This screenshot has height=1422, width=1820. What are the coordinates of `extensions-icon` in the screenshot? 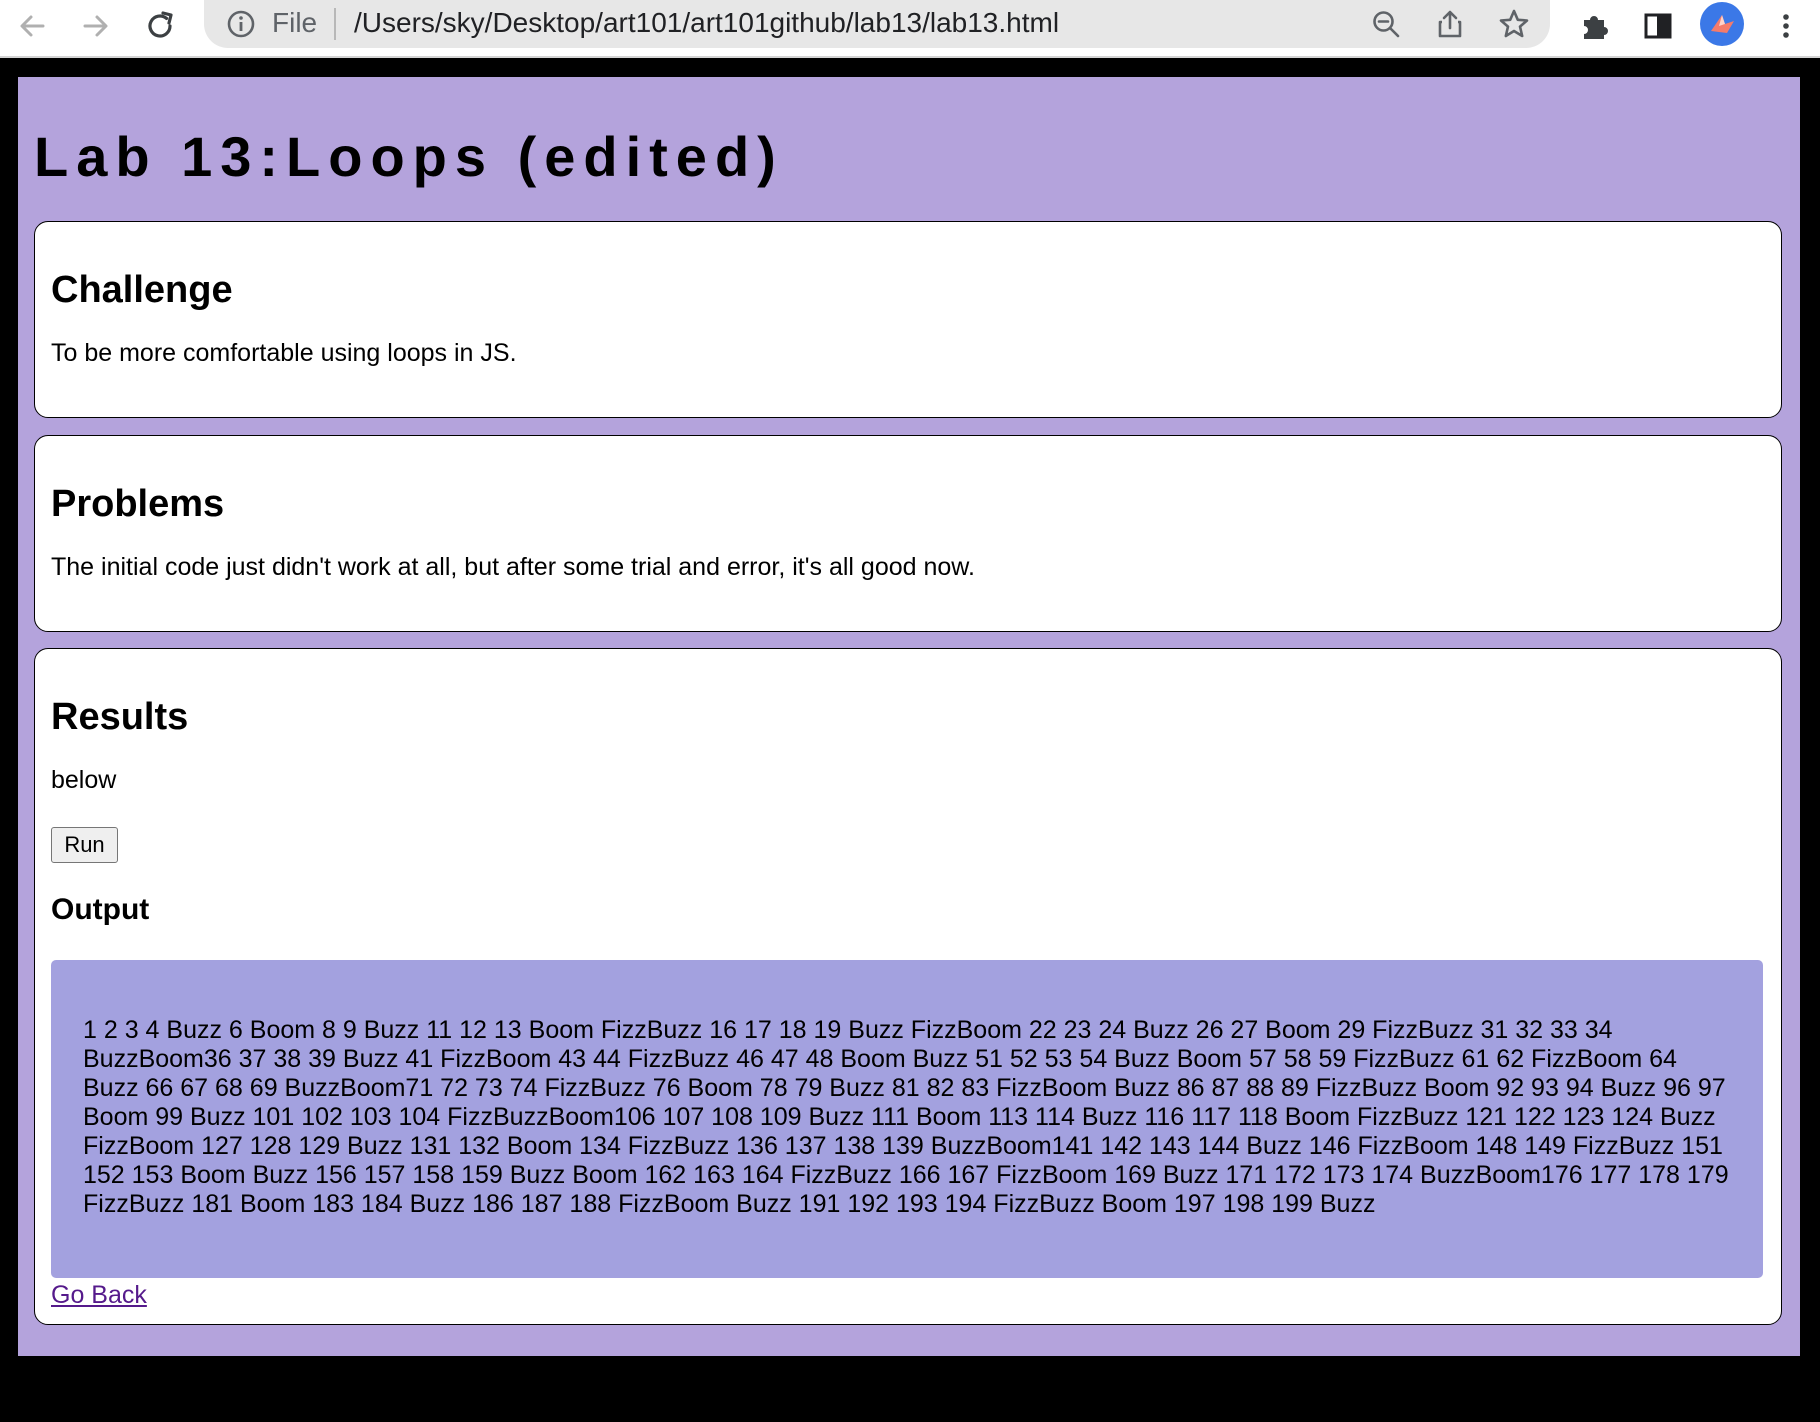 It's located at (1594, 26).